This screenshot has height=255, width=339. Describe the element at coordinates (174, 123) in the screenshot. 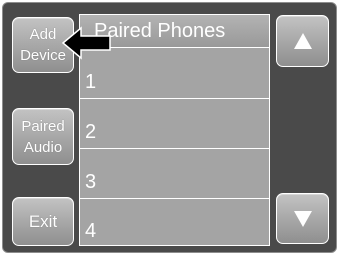

I see `list-item-2: 2` at that location.